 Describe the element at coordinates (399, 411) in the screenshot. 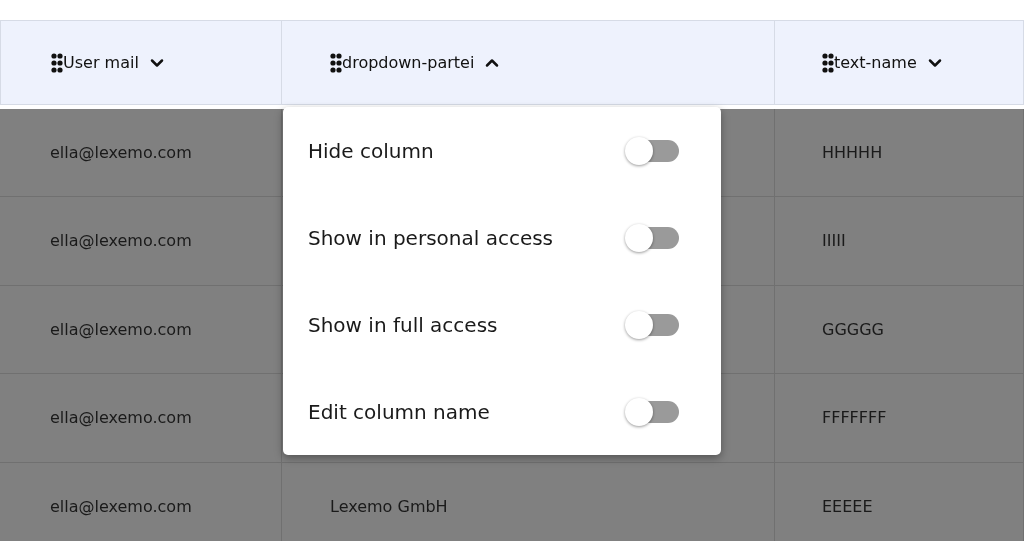

I see `menu-item-label: Edit column name` at that location.